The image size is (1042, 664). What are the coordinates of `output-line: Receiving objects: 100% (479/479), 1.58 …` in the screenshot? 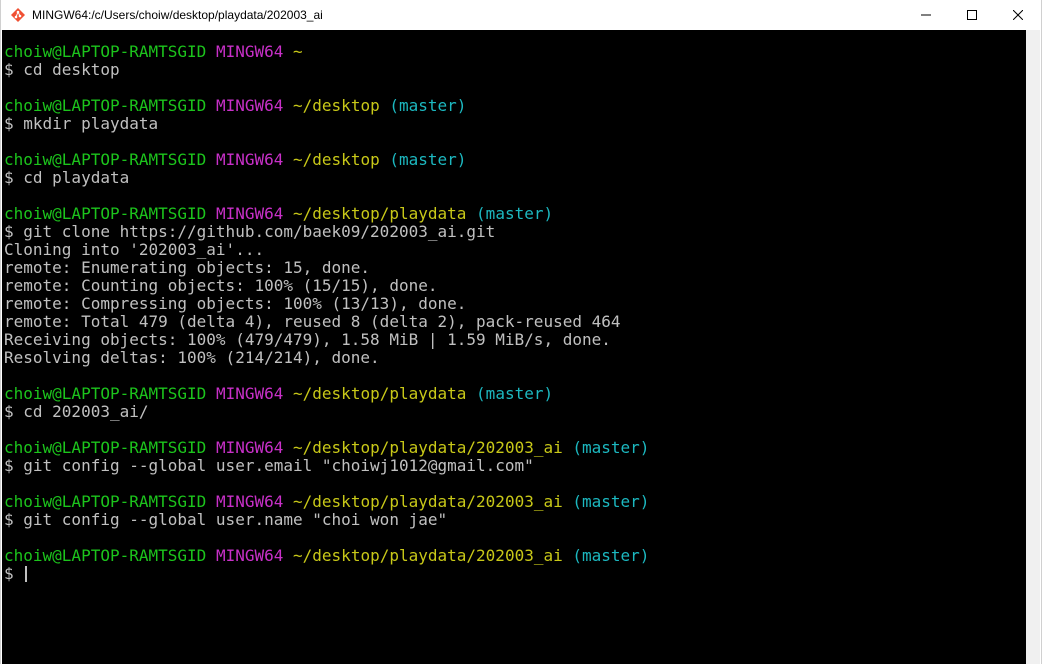 It's located at (307, 339).